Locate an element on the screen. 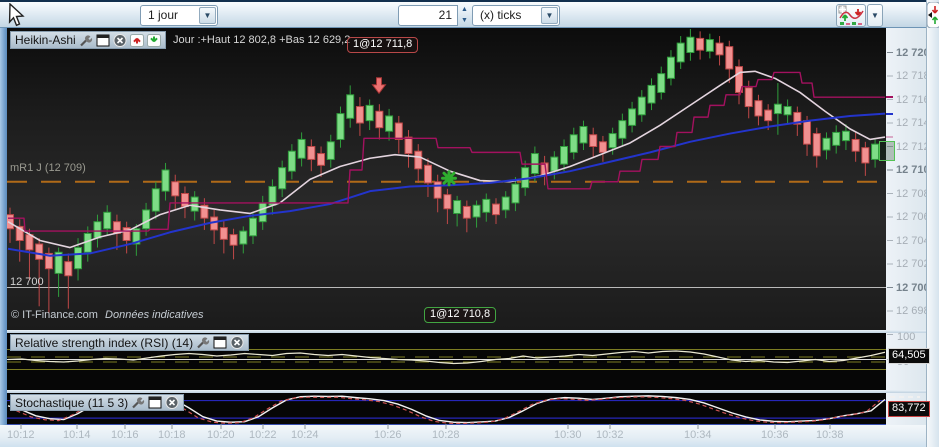 The width and height of the screenshot is (939, 447). chart-style-dropdown-button: ▼ is located at coordinates (875, 15).